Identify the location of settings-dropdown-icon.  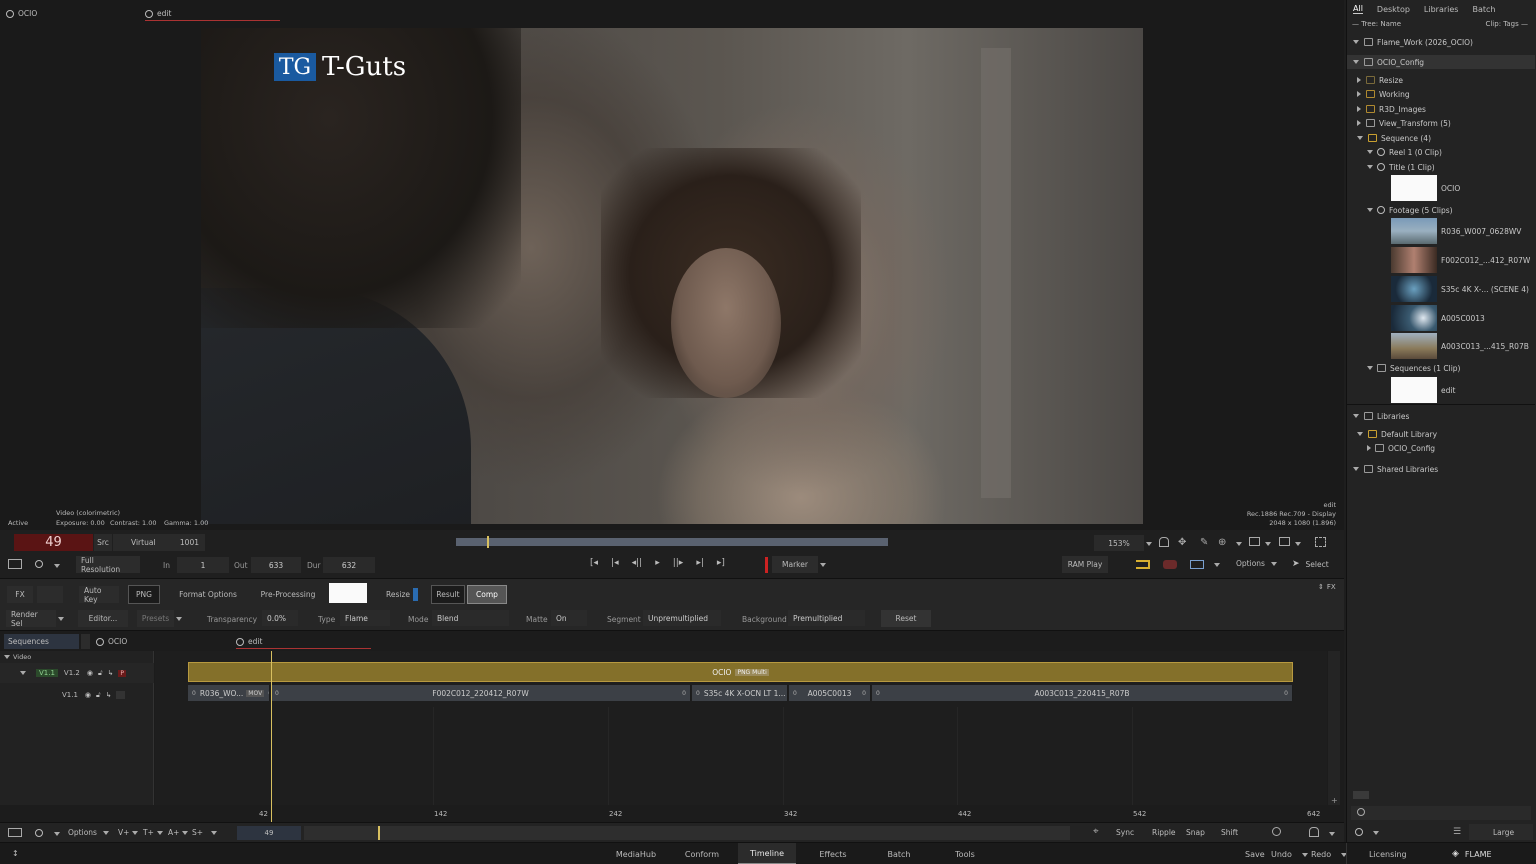
(57, 834).